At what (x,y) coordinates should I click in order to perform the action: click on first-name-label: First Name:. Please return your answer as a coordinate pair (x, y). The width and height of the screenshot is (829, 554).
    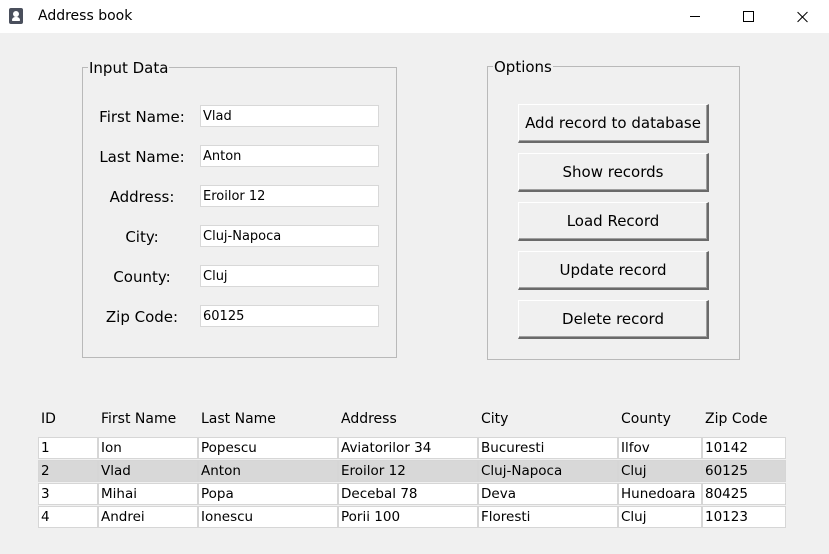
    Looking at the image, I should click on (142, 117).